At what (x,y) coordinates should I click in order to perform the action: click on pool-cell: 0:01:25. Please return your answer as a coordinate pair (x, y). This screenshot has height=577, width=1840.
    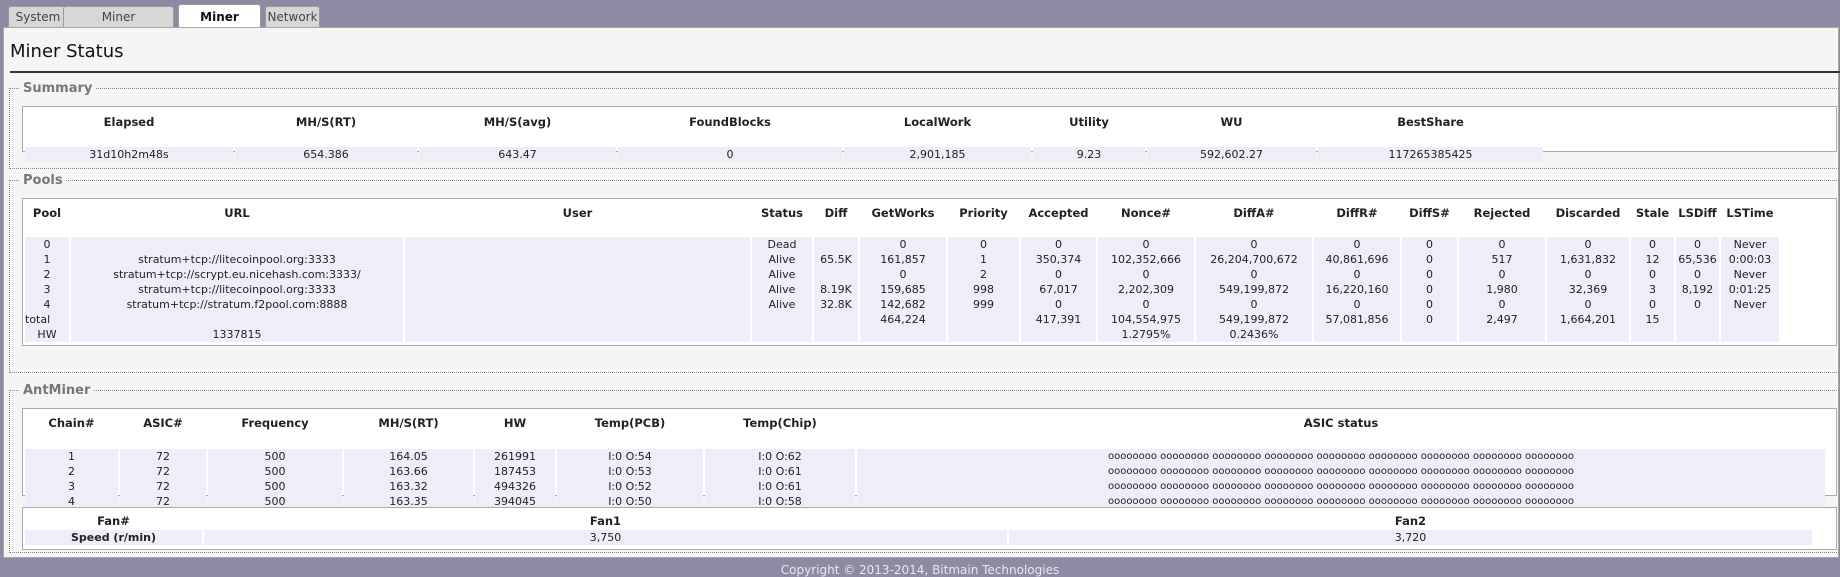
    Looking at the image, I should click on (1750, 289).